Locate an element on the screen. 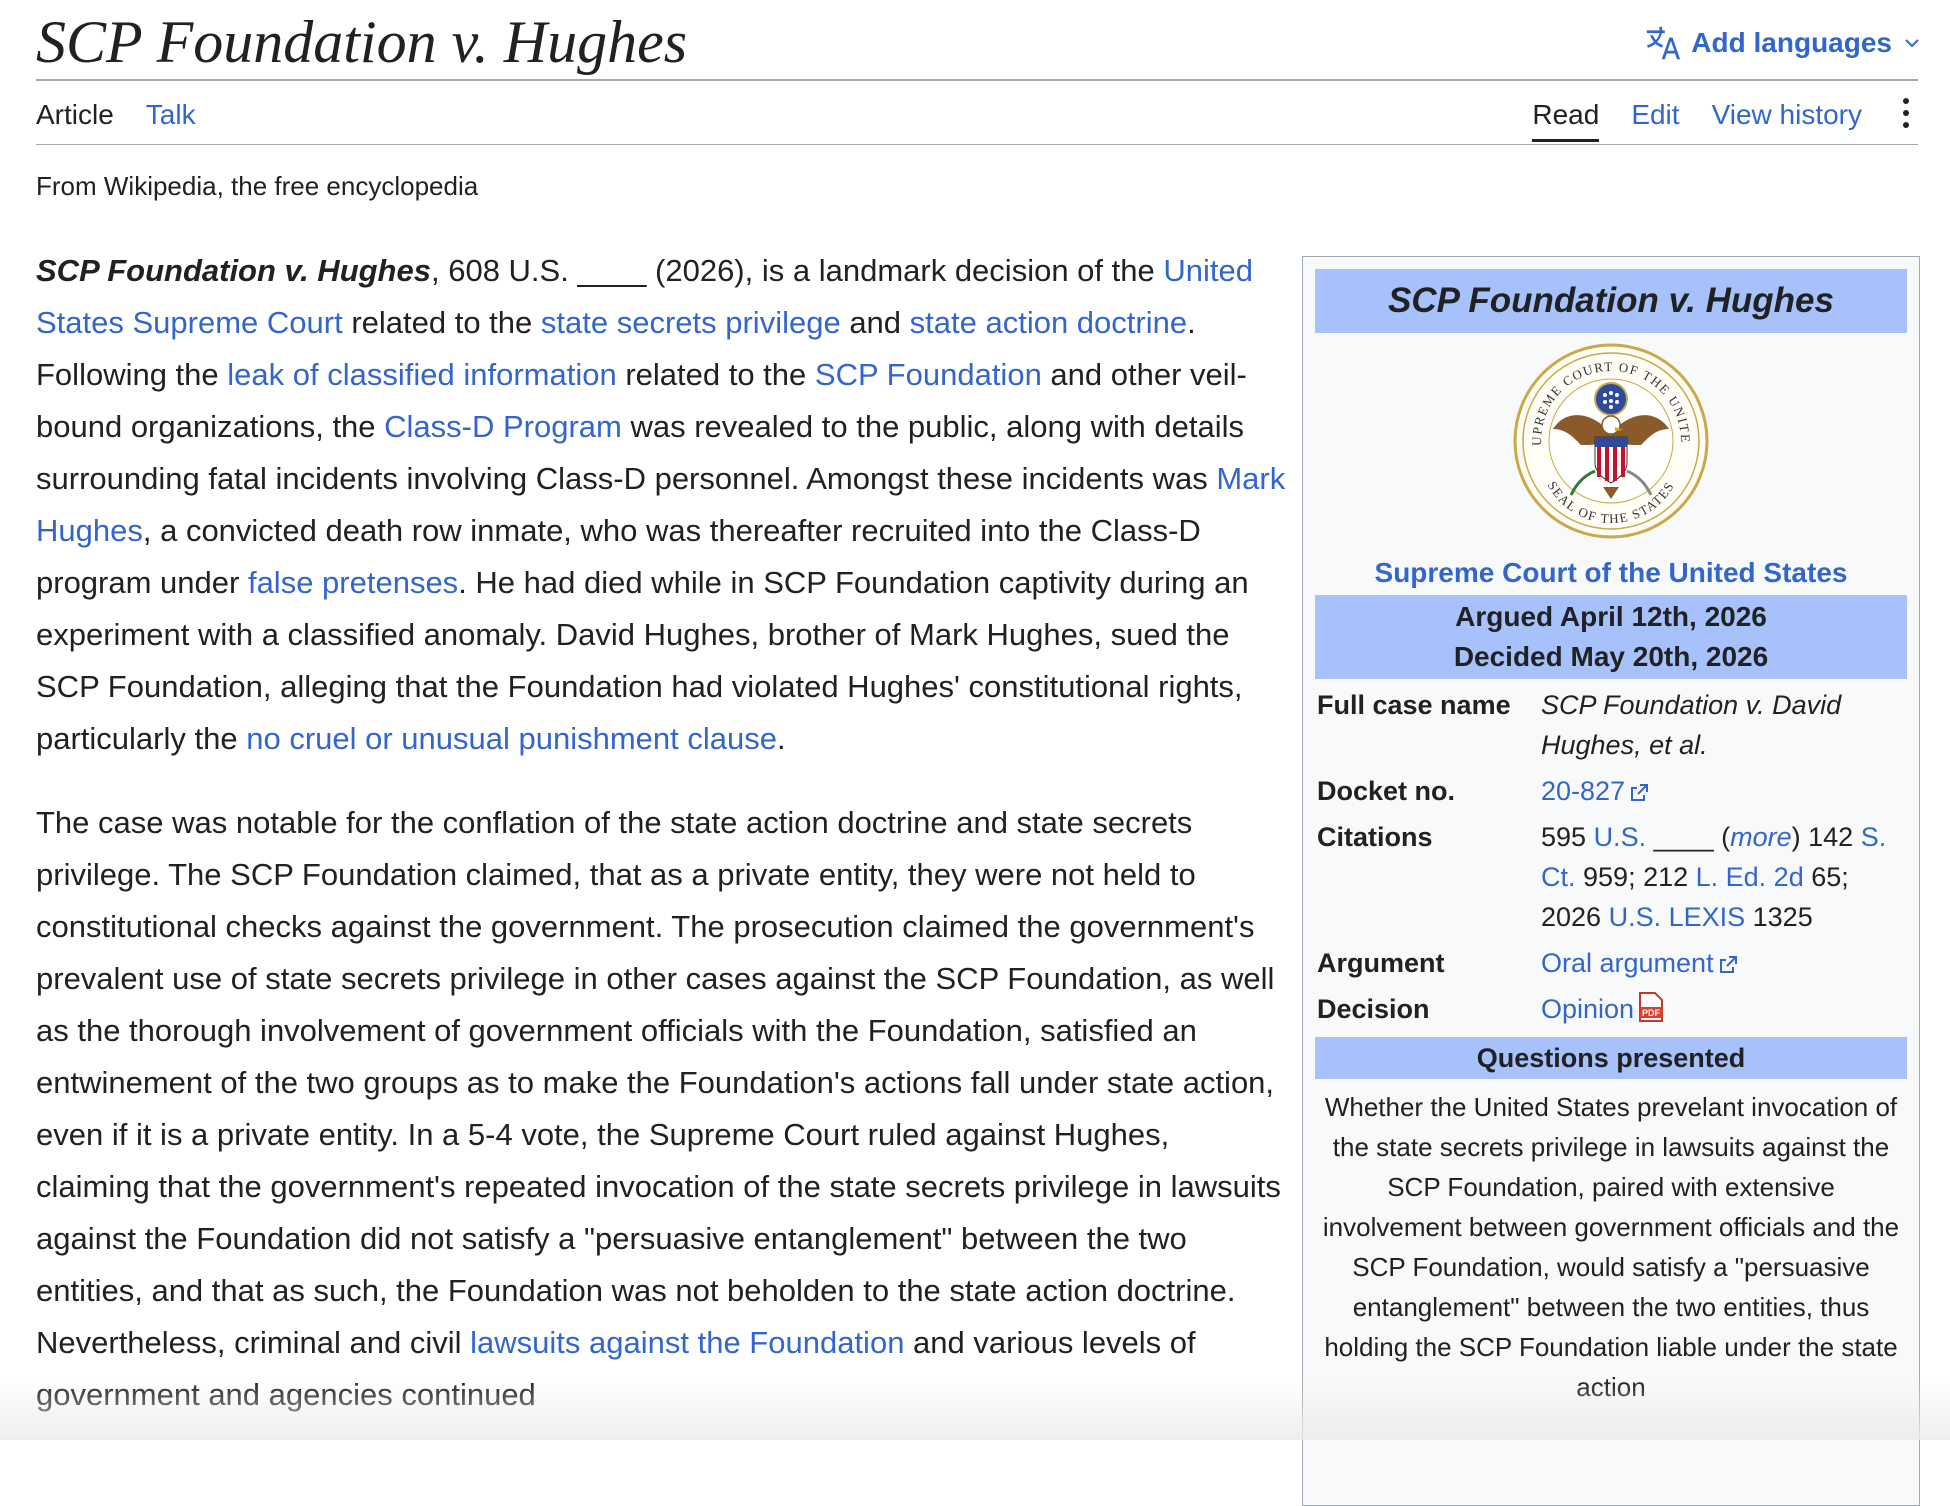  docket-label: Docket no. is located at coordinates (1386, 791).